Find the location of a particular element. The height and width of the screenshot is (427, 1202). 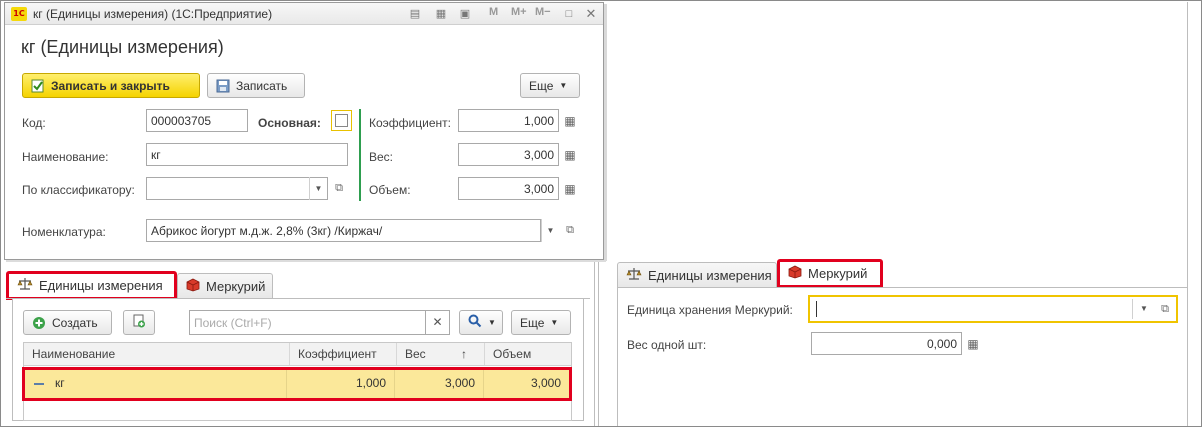

main-label: Основная: is located at coordinates (289, 123).